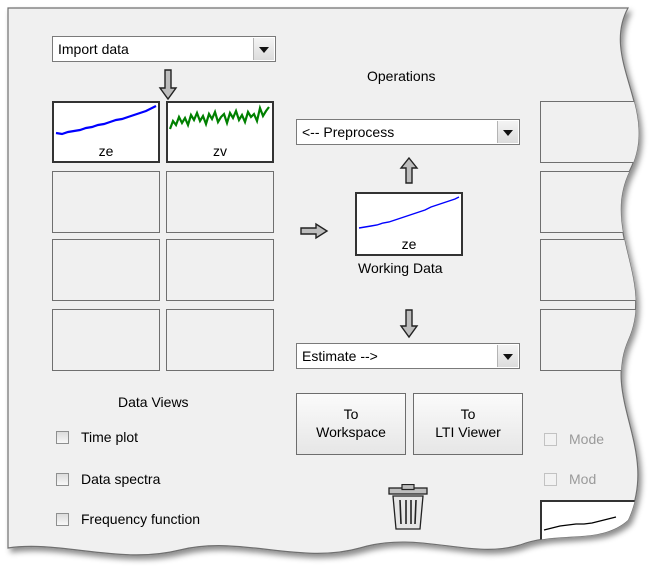 The width and height of the screenshot is (652, 580). I want to click on trash-icon, so click(409, 507).